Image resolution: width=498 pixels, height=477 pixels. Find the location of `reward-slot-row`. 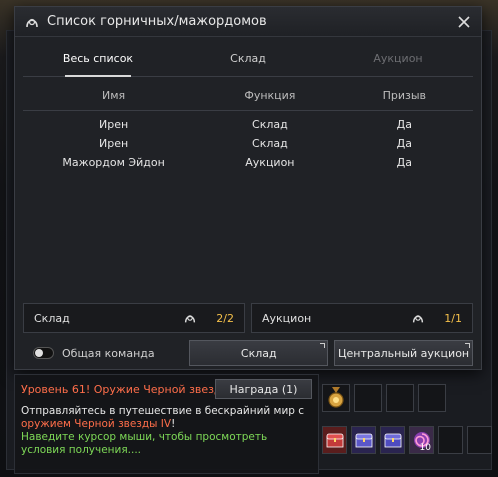

reward-slot-row is located at coordinates (407, 398).